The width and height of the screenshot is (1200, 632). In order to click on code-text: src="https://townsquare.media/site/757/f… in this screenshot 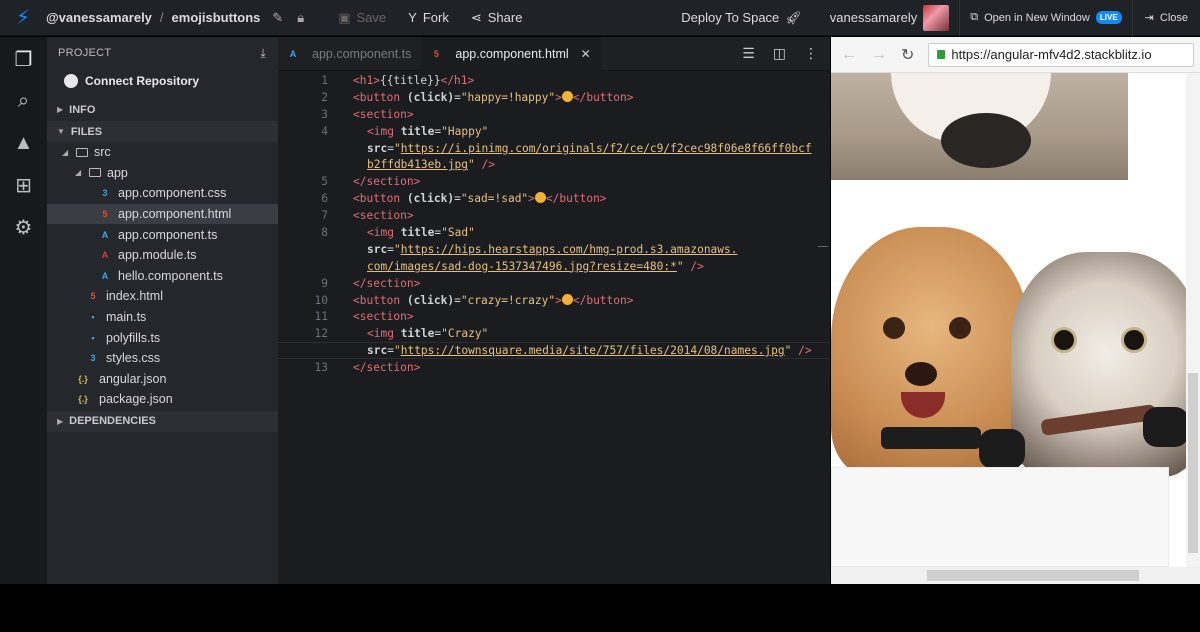, I will do `click(589, 351)`.